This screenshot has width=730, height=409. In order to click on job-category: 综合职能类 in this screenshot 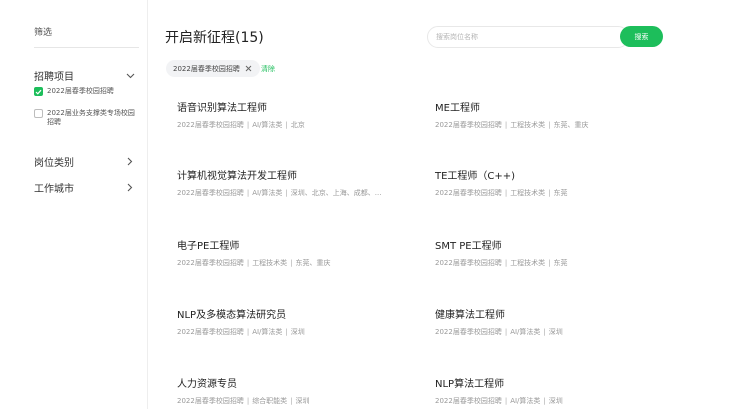, I will do `click(270, 401)`.